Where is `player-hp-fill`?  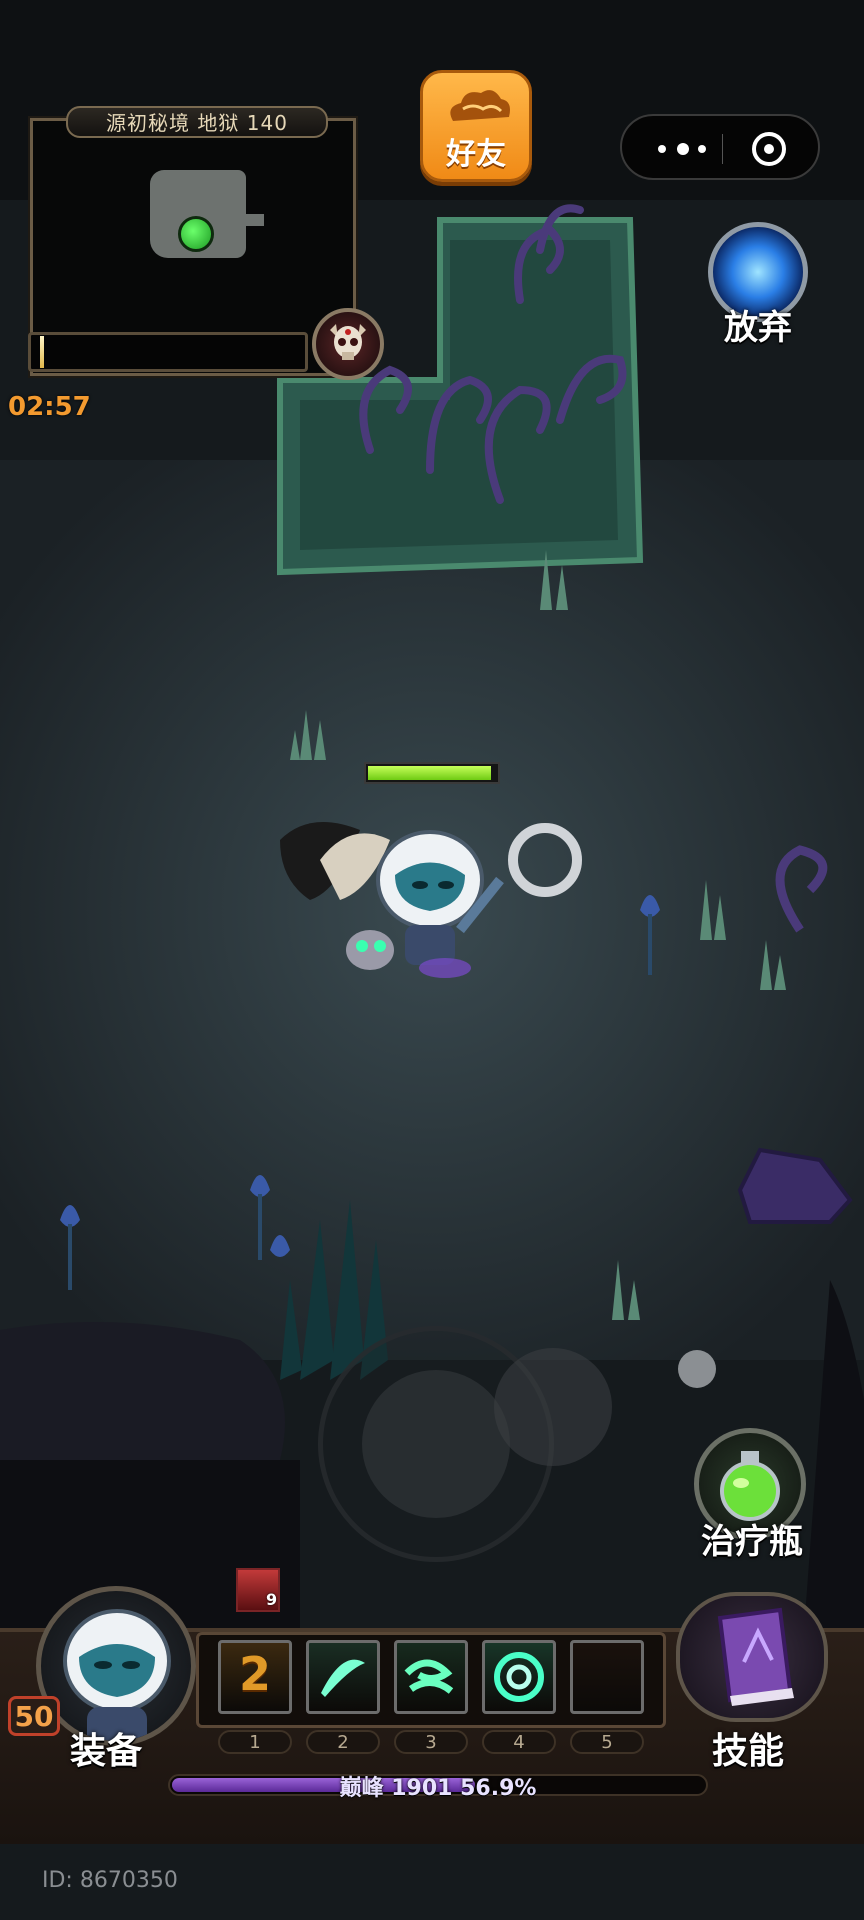
player-hp-fill is located at coordinates (429, 773).